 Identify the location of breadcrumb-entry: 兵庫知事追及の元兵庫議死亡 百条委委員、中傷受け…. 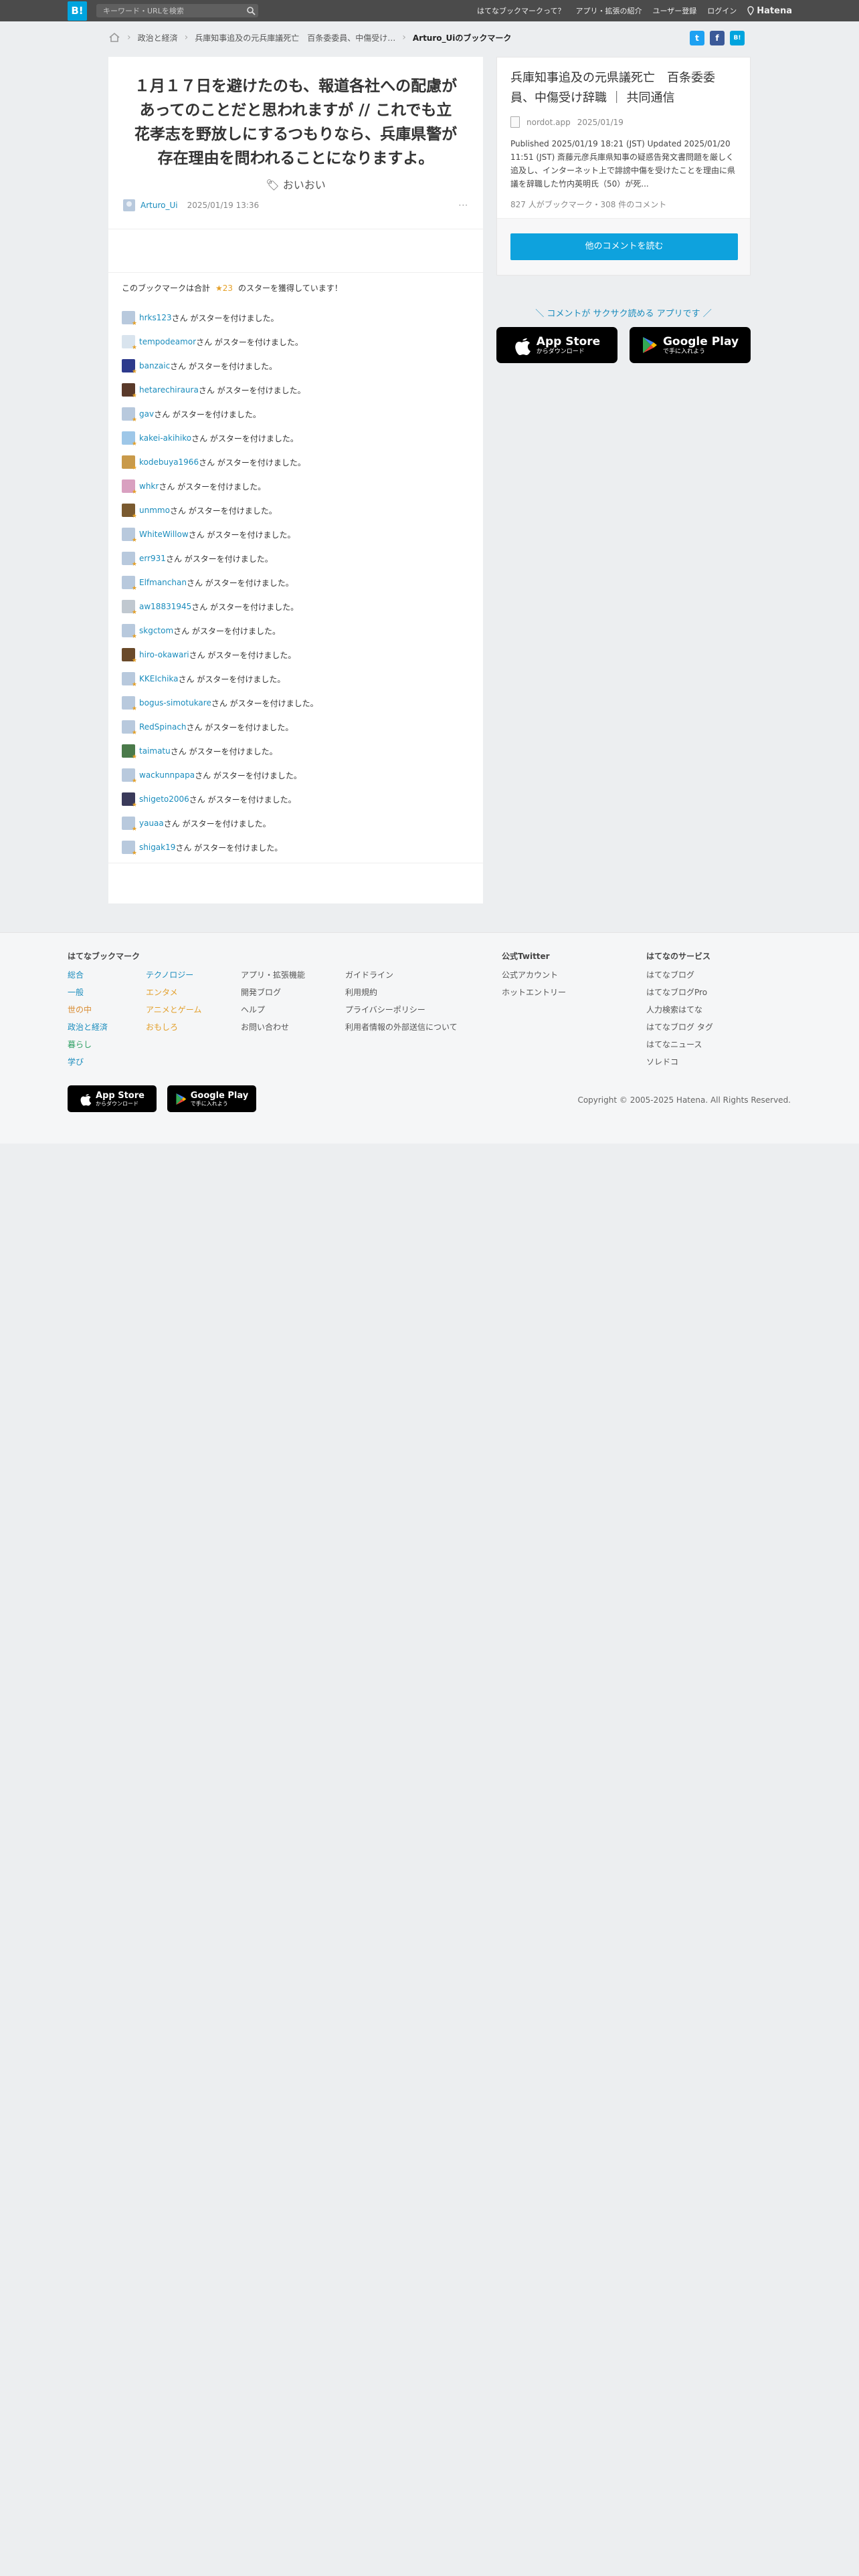
(295, 37).